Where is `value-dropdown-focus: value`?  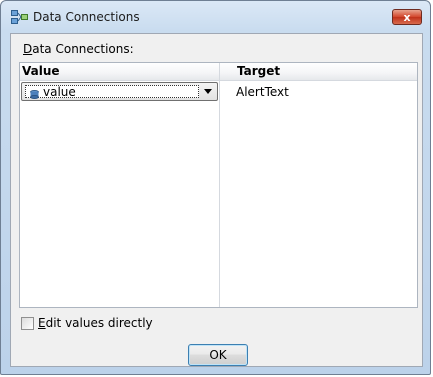
value-dropdown-focus: value is located at coordinates (112, 92).